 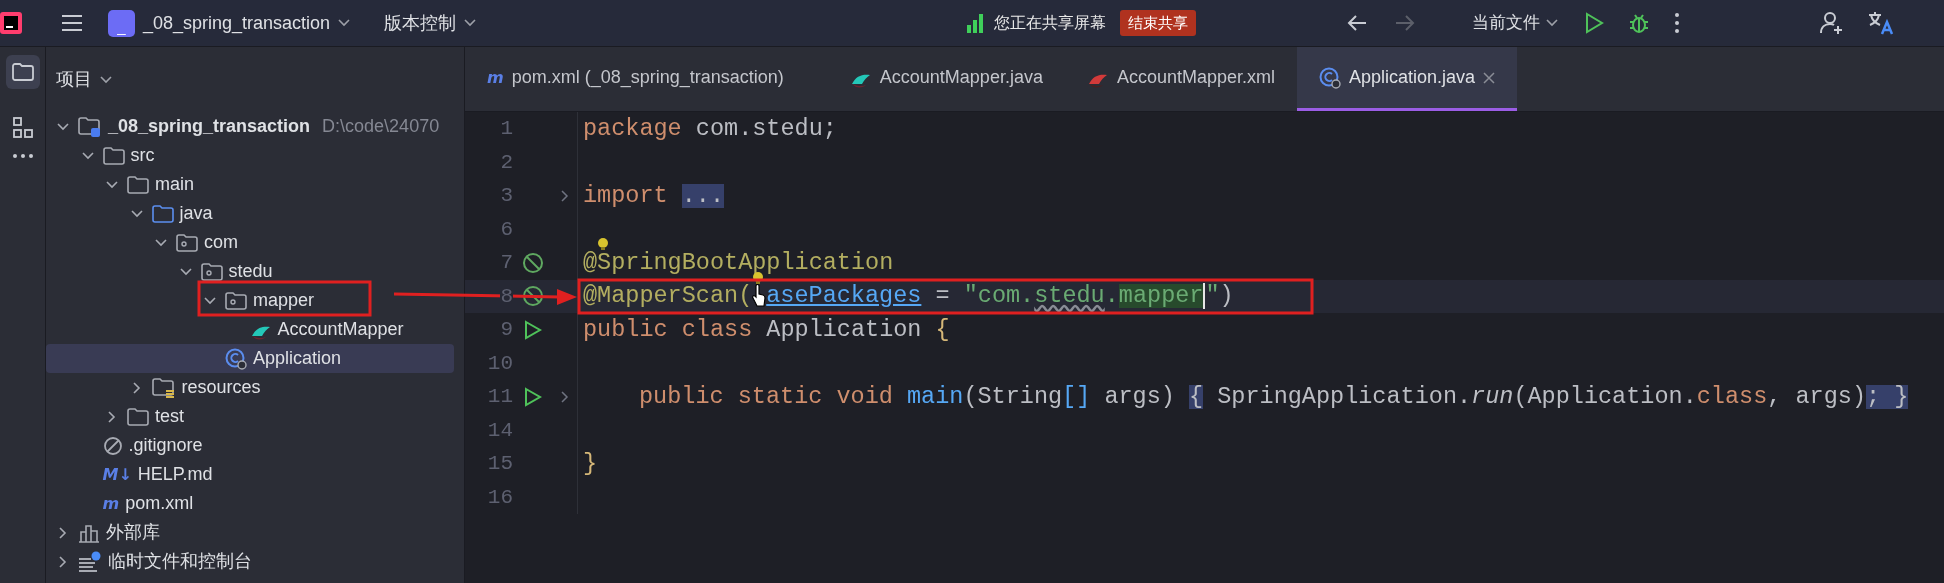 What do you see at coordinates (89, 532) in the screenshot?
I see `library-icon` at bounding box center [89, 532].